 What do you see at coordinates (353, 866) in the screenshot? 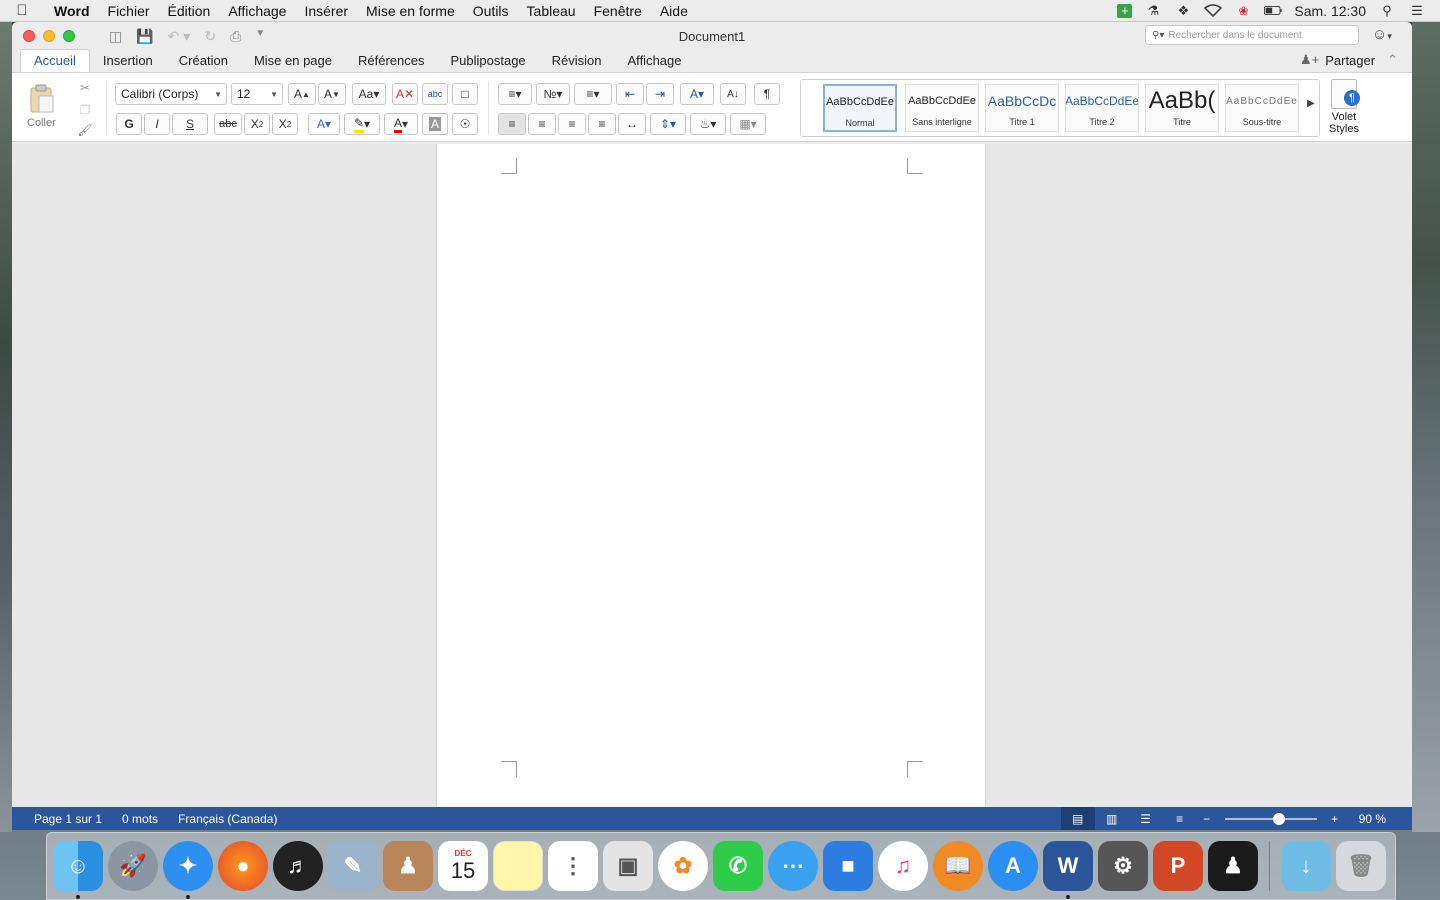
I see `preview-icon: ✎` at bounding box center [353, 866].